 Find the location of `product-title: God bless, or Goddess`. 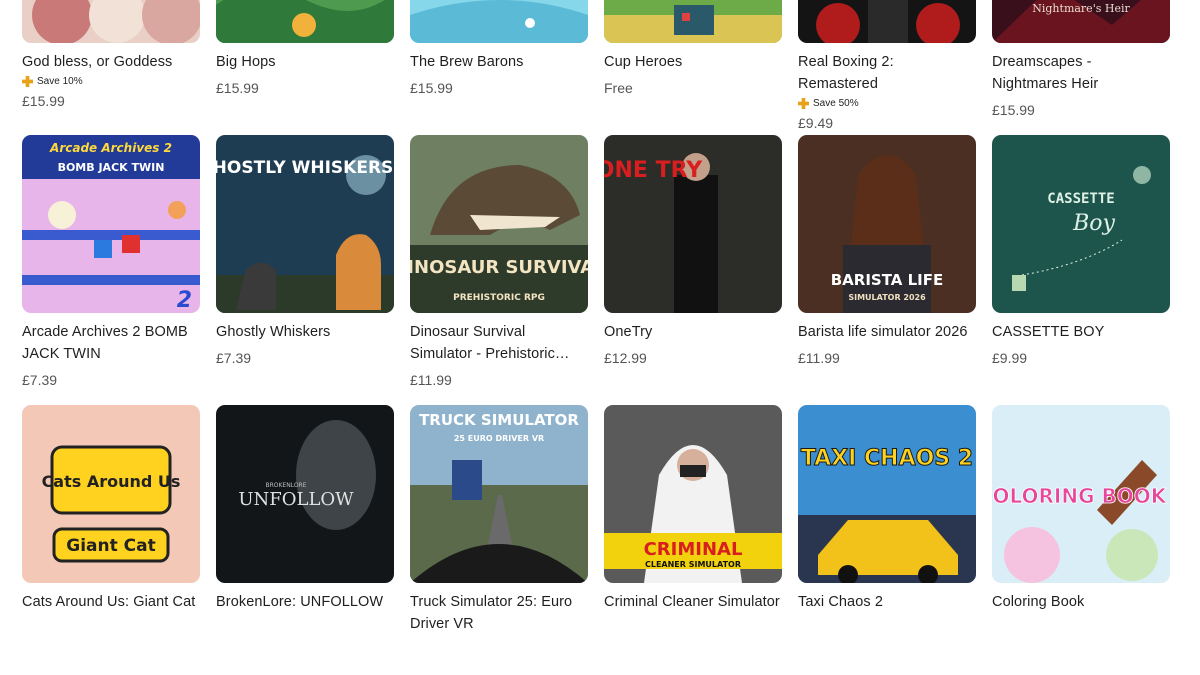

product-title: God bless, or Goddess is located at coordinates (111, 62).